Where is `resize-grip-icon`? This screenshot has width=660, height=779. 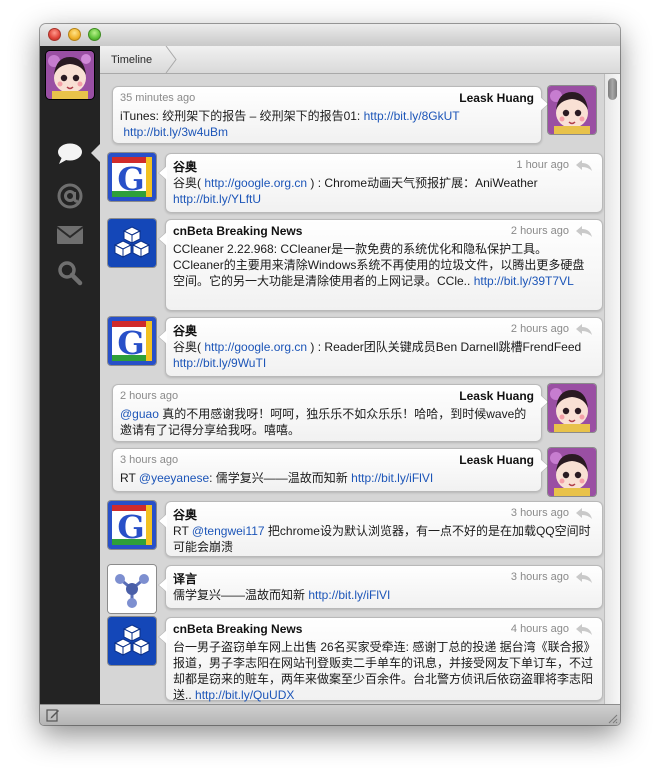
resize-grip-icon is located at coordinates (612, 718).